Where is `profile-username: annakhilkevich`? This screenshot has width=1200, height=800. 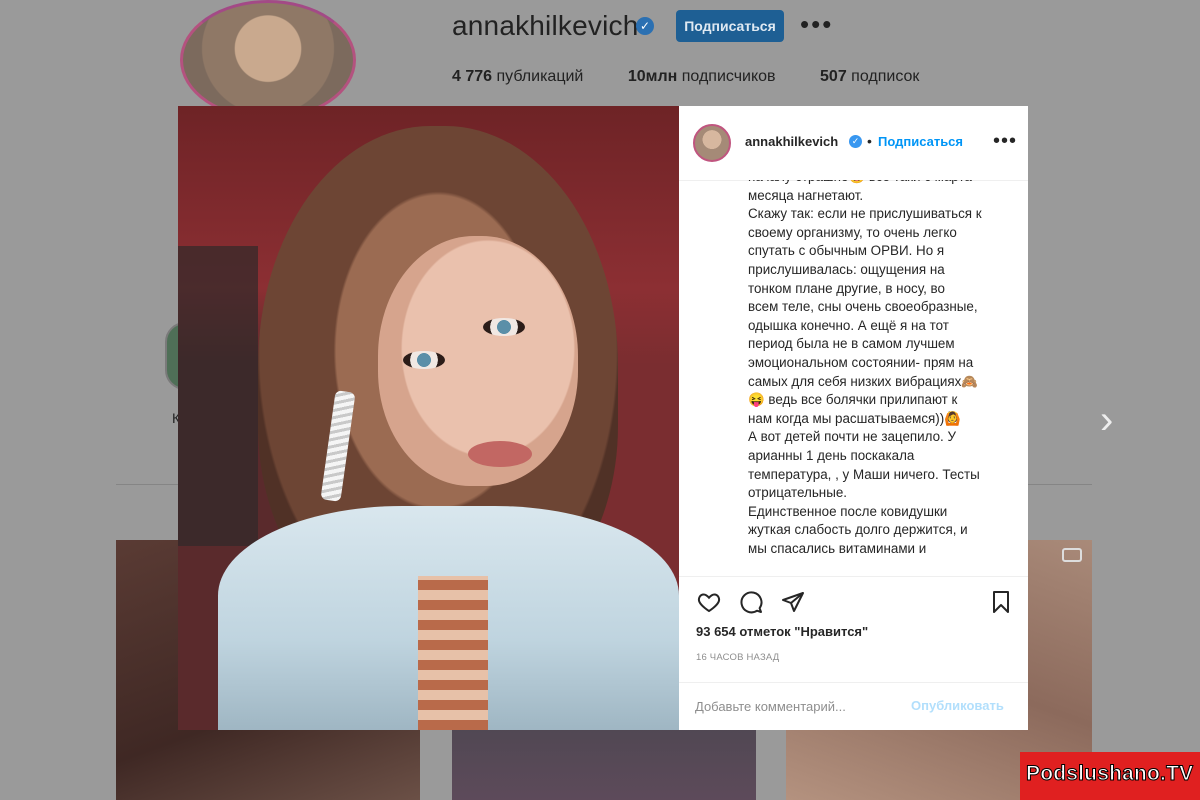 profile-username: annakhilkevich is located at coordinates (545, 25).